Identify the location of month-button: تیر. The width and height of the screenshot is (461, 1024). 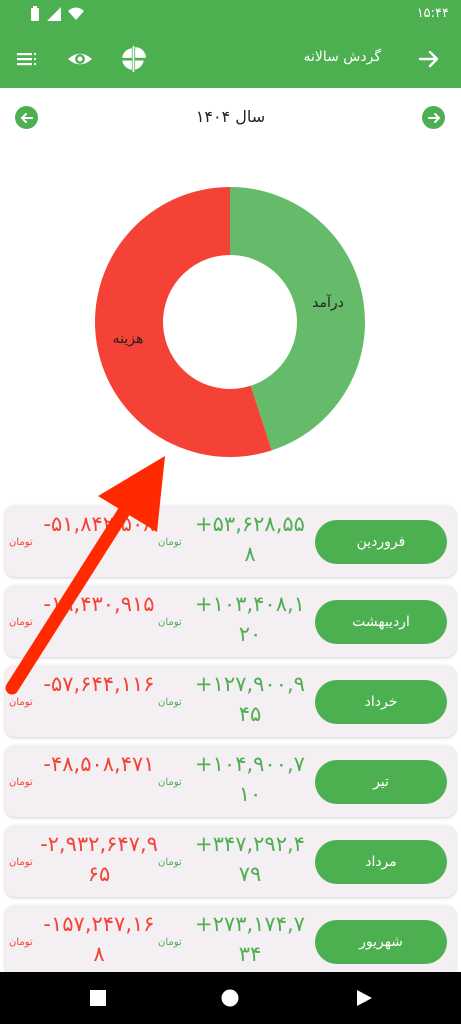
(381, 782).